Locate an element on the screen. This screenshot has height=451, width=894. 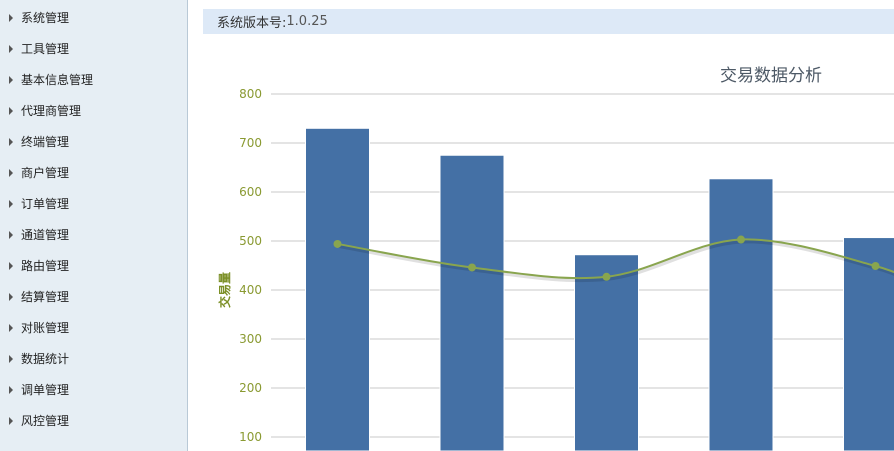
y-tick-label: 400 is located at coordinates (250, 290).